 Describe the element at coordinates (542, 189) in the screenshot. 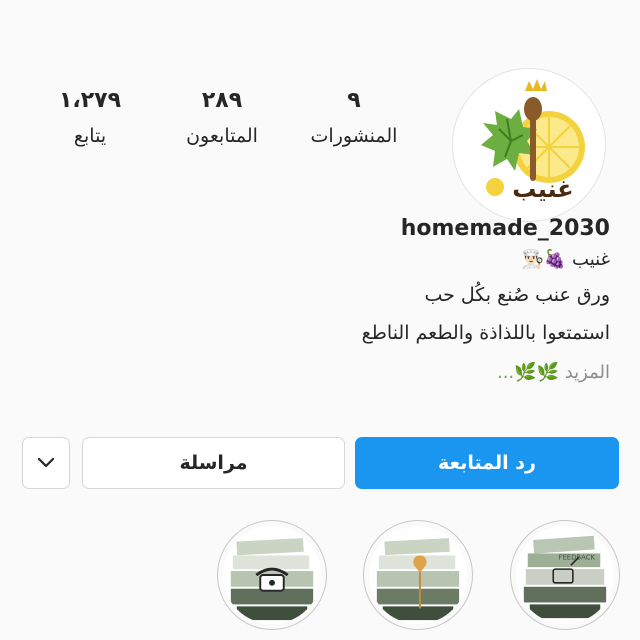

I see `avatar-logo-text: غنيب` at that location.